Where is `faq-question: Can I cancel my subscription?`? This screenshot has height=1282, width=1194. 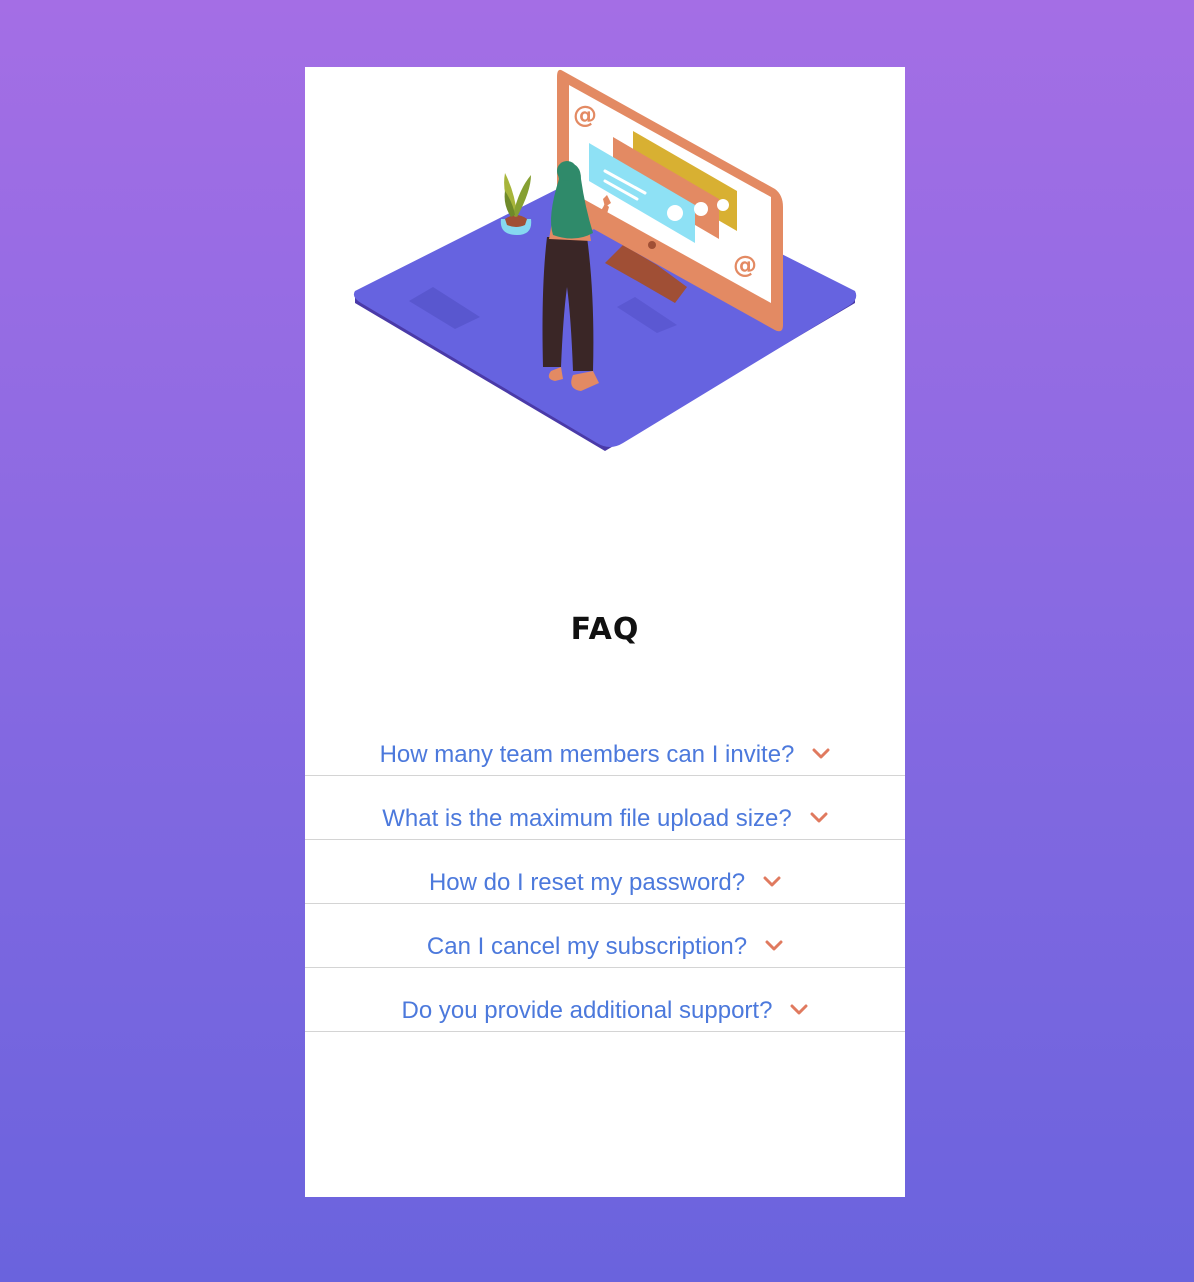
faq-question: Can I cancel my subscription? is located at coordinates (587, 946).